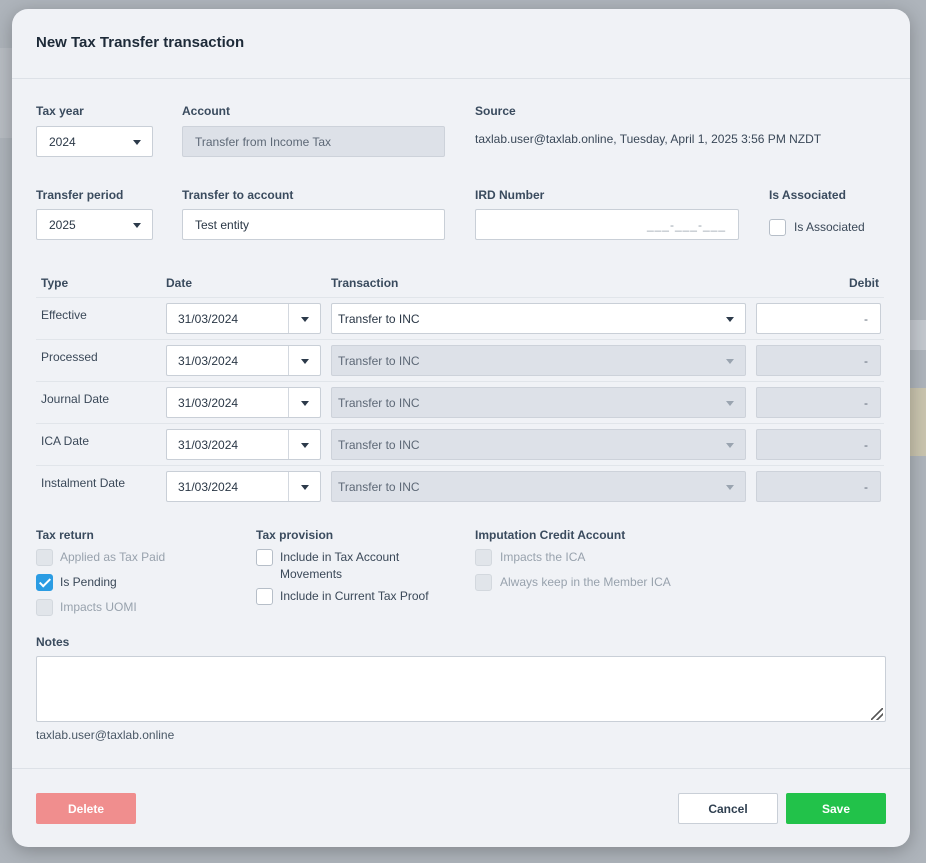 Image resolution: width=926 pixels, height=863 pixels. I want to click on ird-number-placeholder: ___-___-___, so click(686, 224).